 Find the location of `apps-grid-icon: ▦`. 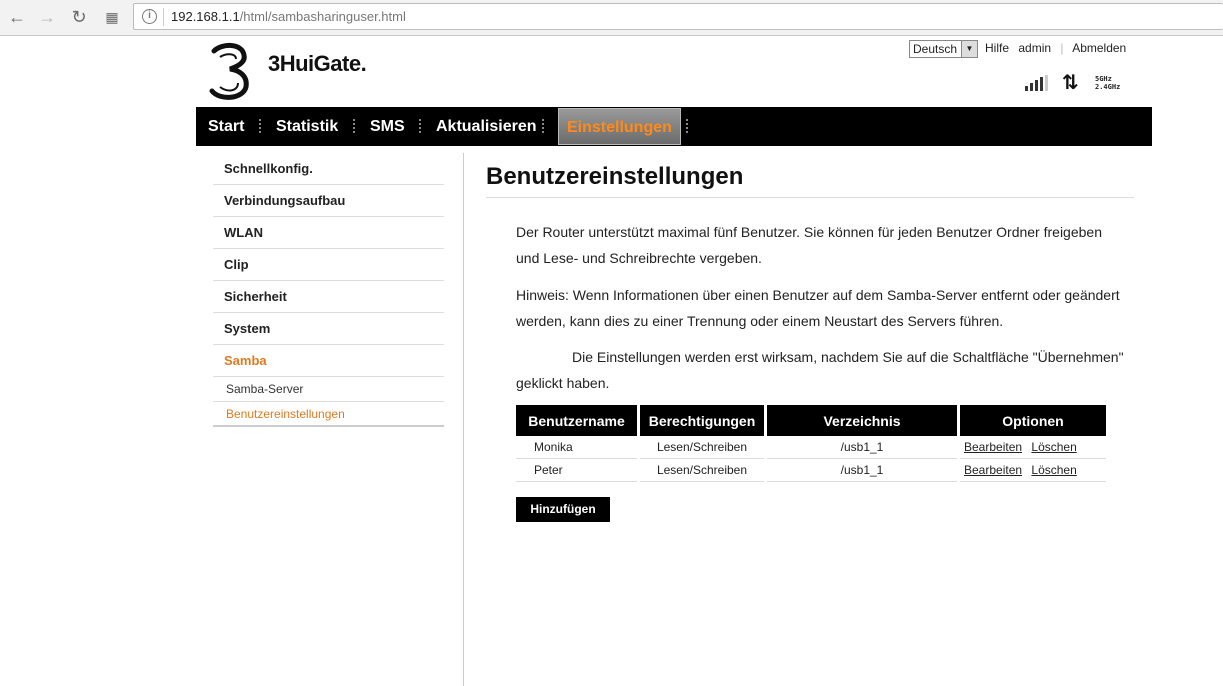

apps-grid-icon: ▦ is located at coordinates (112, 17).